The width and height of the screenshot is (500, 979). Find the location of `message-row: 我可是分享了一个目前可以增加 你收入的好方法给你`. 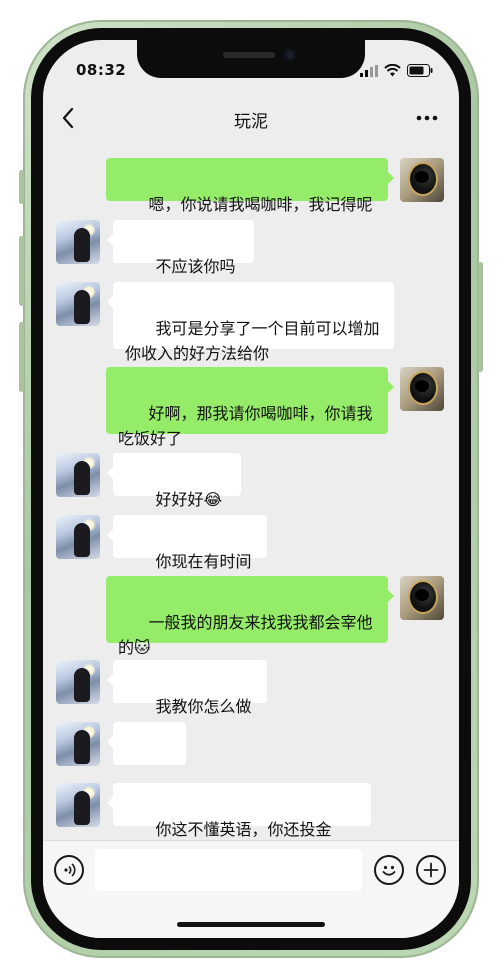

message-row: 我可是分享了一个目前可以增加 你收入的好方法给你 is located at coordinates (251, 322).